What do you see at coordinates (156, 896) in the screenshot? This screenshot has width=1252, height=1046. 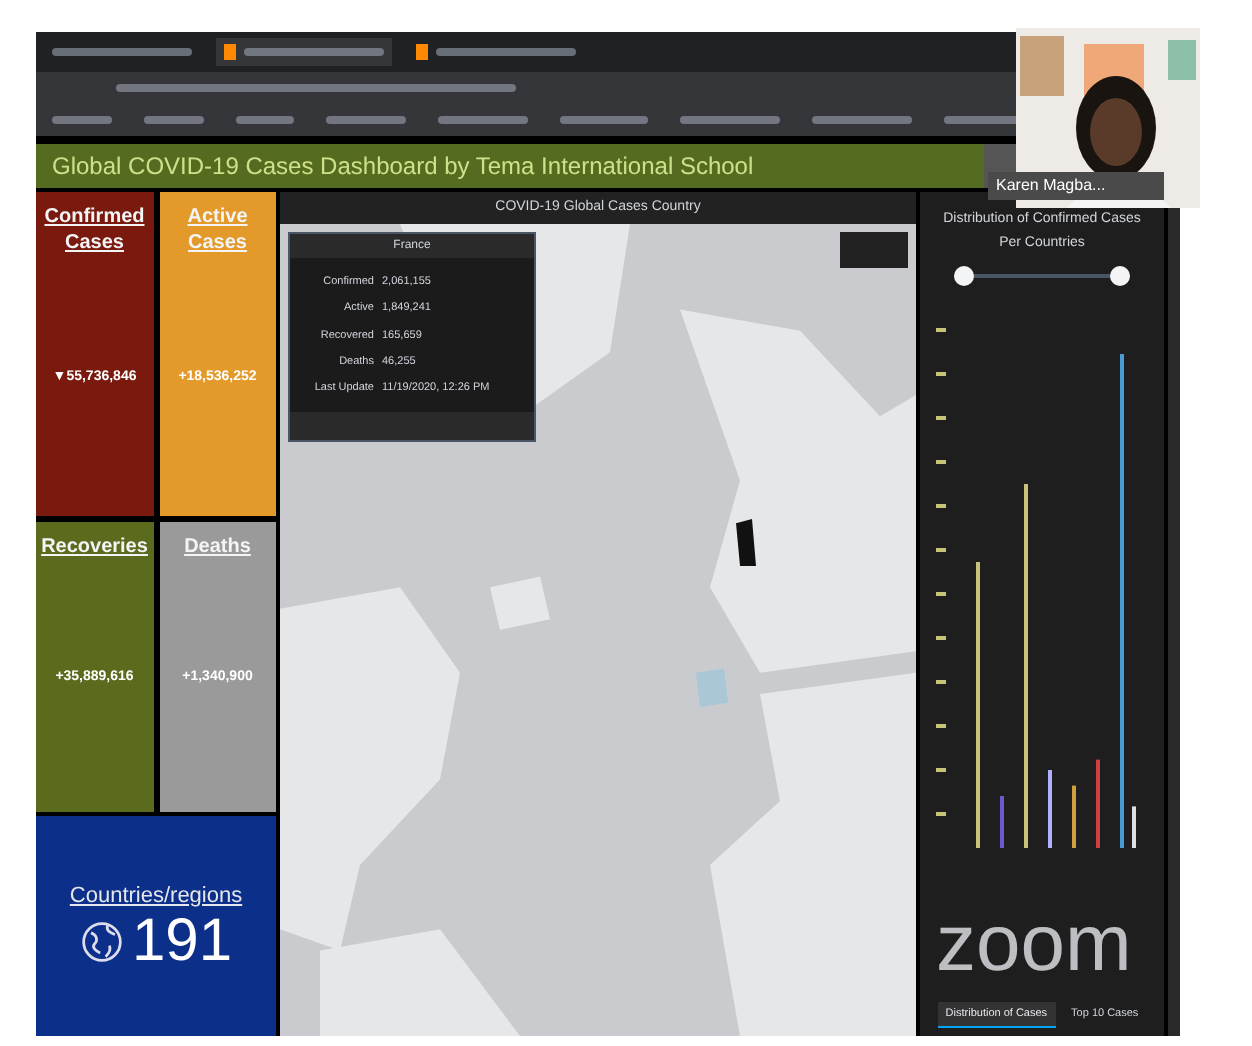 I see `card-title: Countries/regions` at bounding box center [156, 896].